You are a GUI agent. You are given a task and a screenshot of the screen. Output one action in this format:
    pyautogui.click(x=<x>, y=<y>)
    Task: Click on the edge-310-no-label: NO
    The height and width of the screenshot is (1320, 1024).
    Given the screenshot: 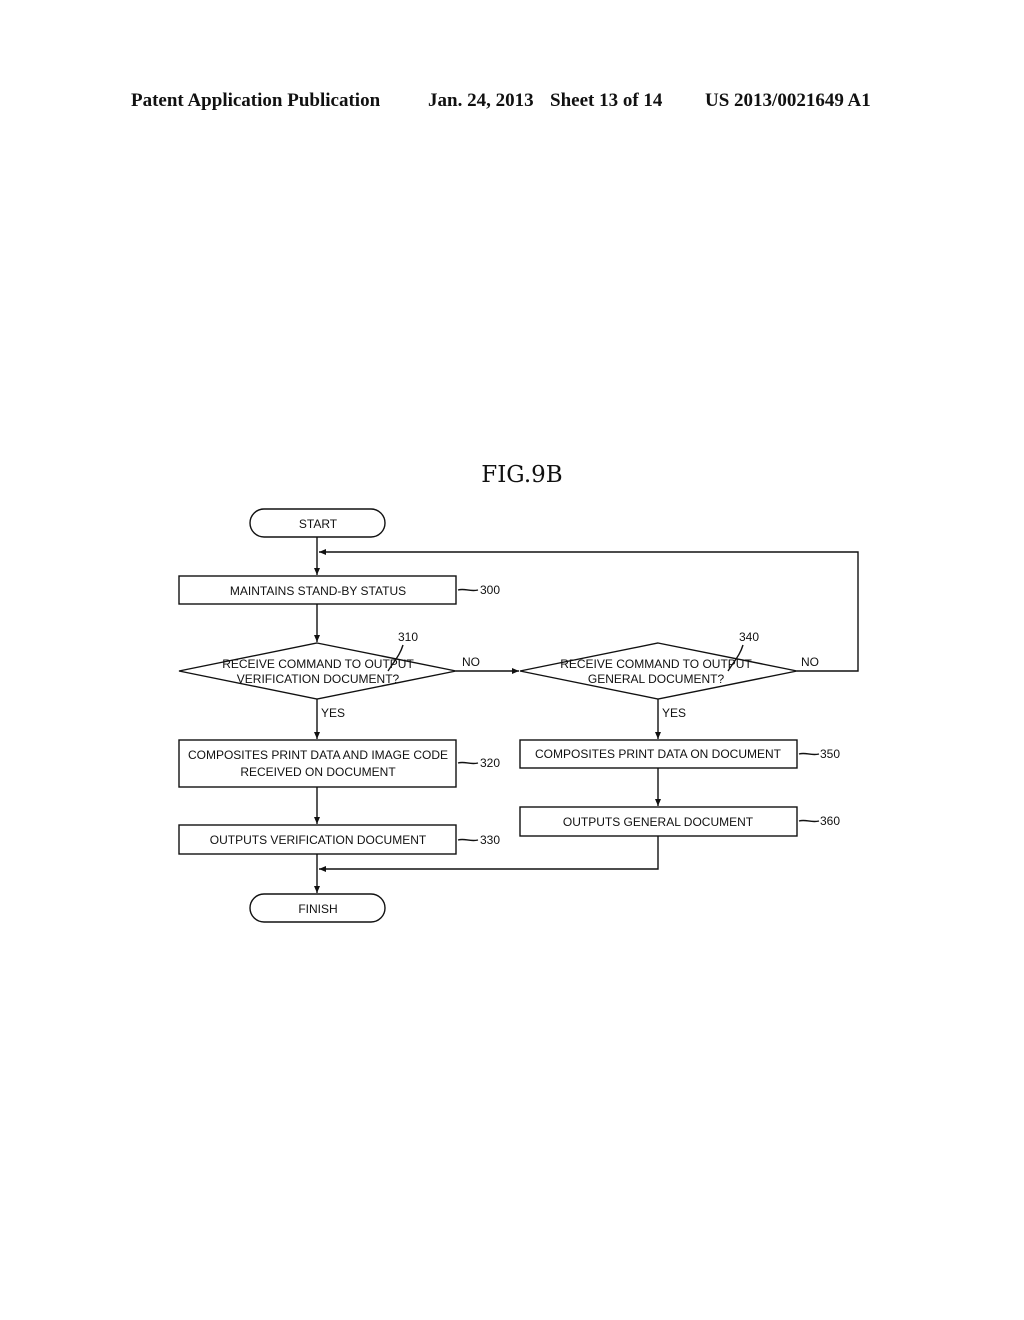 What is the action you would take?
    pyautogui.click(x=471, y=662)
    